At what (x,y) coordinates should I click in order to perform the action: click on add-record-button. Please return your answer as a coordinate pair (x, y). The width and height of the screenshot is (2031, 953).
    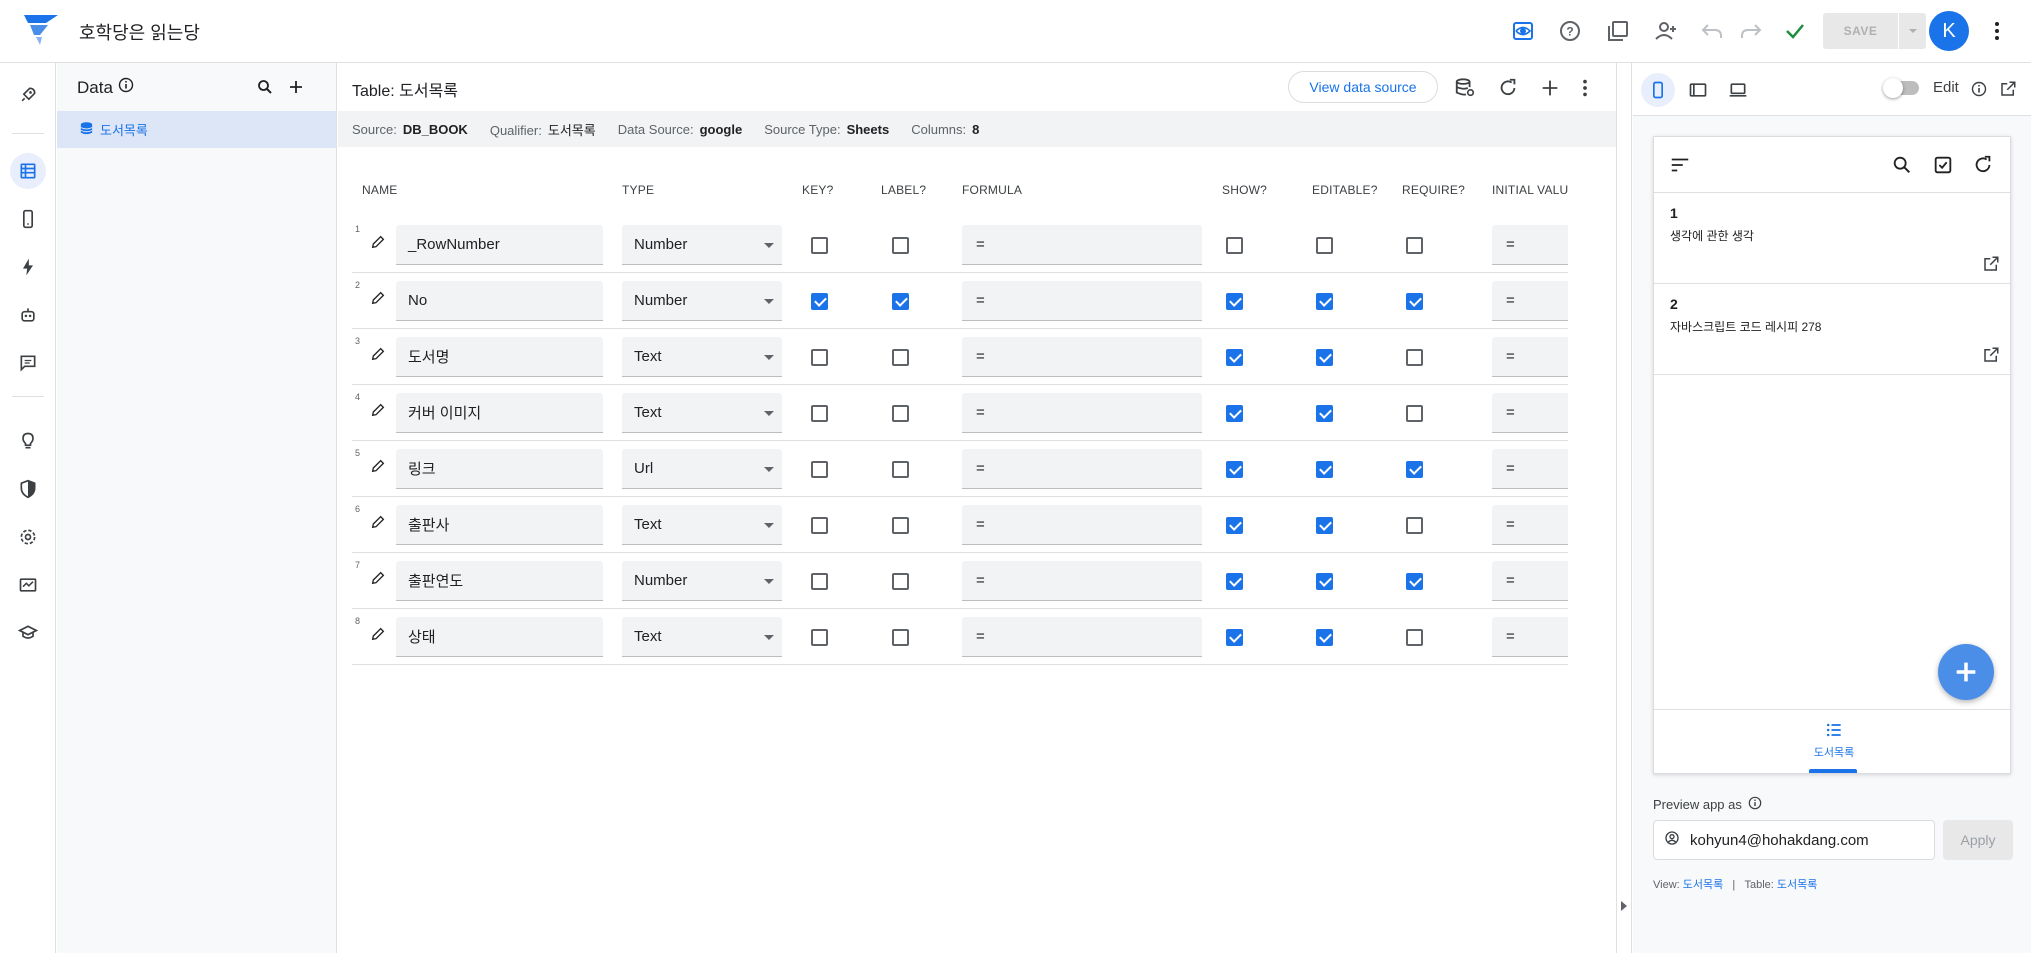
    Looking at the image, I should click on (1966, 672).